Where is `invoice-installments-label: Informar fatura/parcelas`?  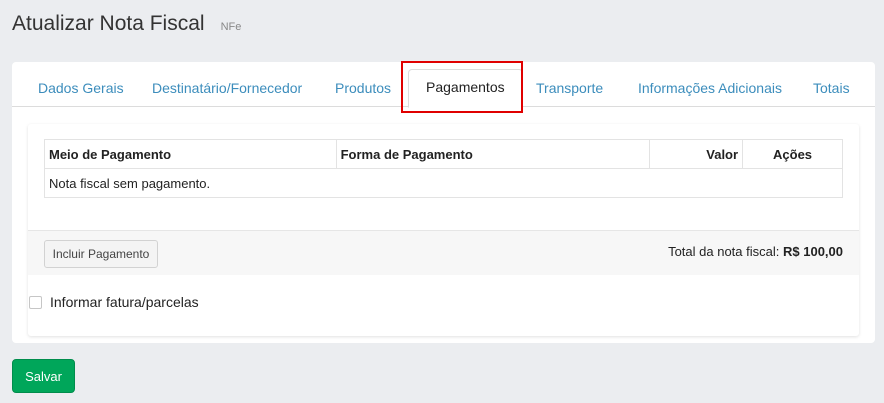
invoice-installments-label: Informar fatura/parcelas is located at coordinates (124, 302).